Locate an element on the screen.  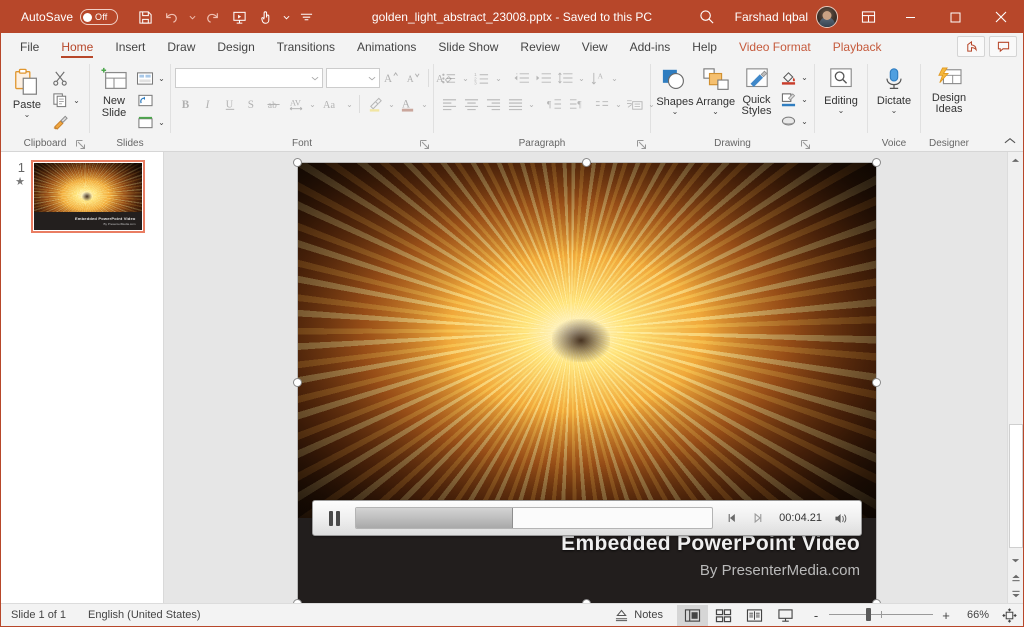
comments-button is located at coordinates (1003, 46).